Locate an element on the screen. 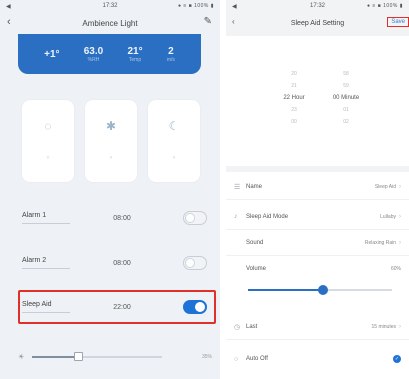 The image size is (409, 379). setting-value: Lullaby is located at coordinates (388, 216).